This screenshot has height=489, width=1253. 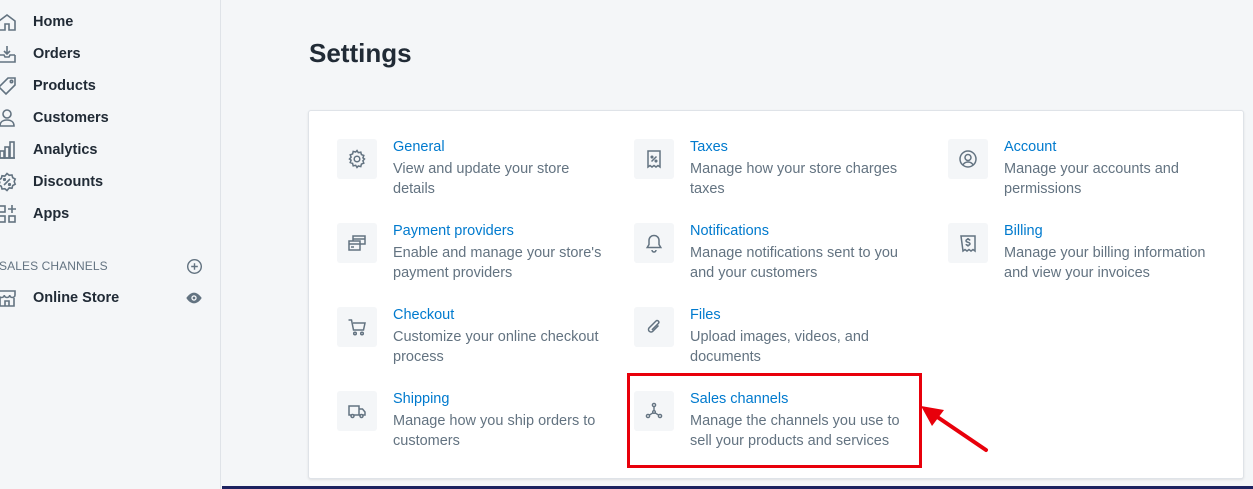 What do you see at coordinates (110, 118) in the screenshot?
I see `sidebar-item-customers: Customers` at bounding box center [110, 118].